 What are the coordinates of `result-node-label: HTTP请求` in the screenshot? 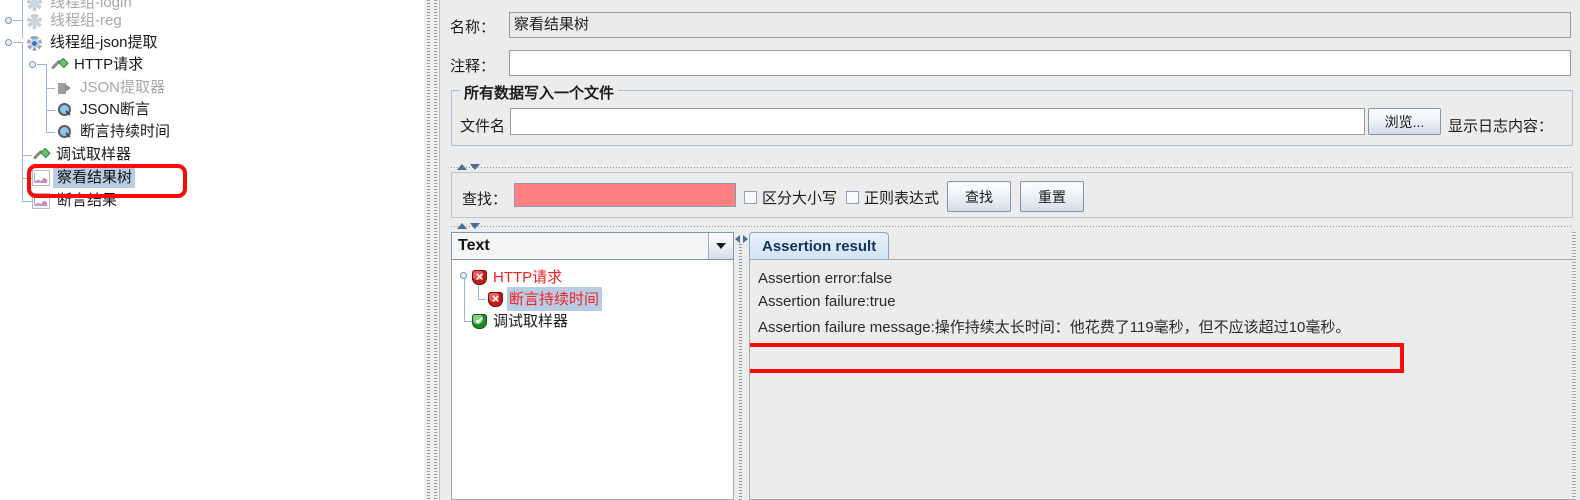 It's located at (528, 277).